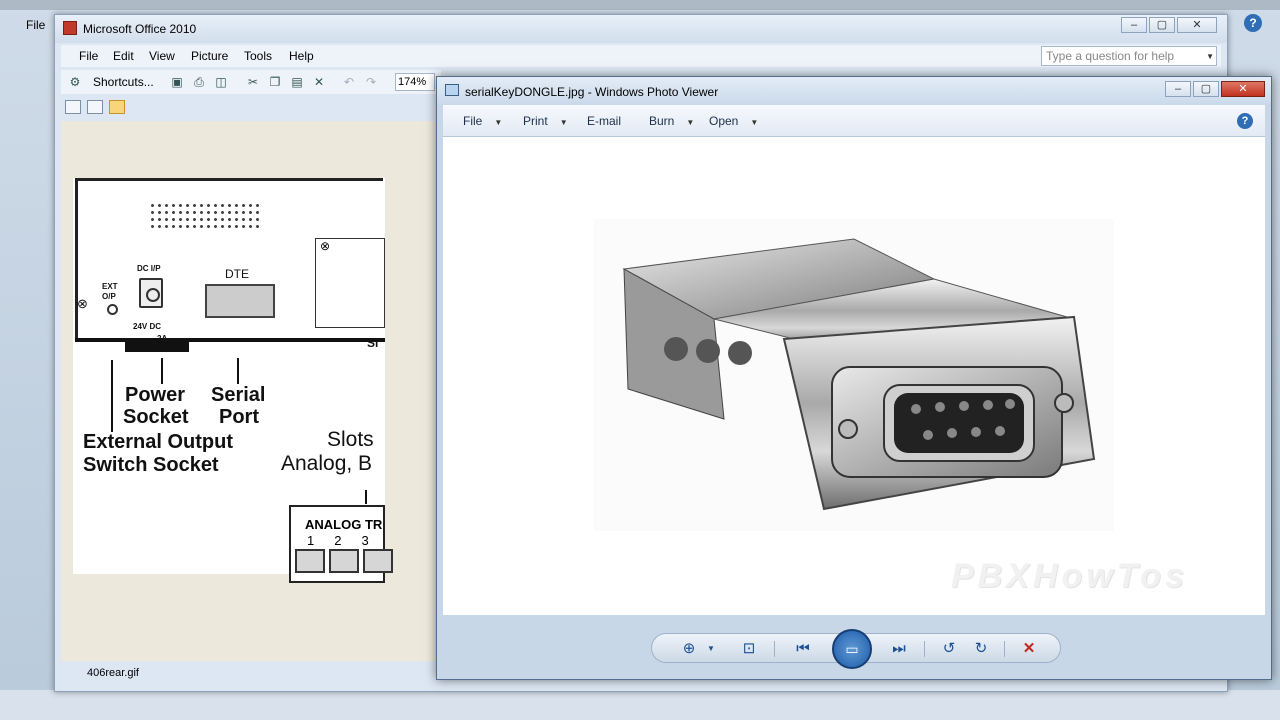 This screenshot has height=720, width=1280. I want to click on menu-edit: Edit, so click(123, 56).